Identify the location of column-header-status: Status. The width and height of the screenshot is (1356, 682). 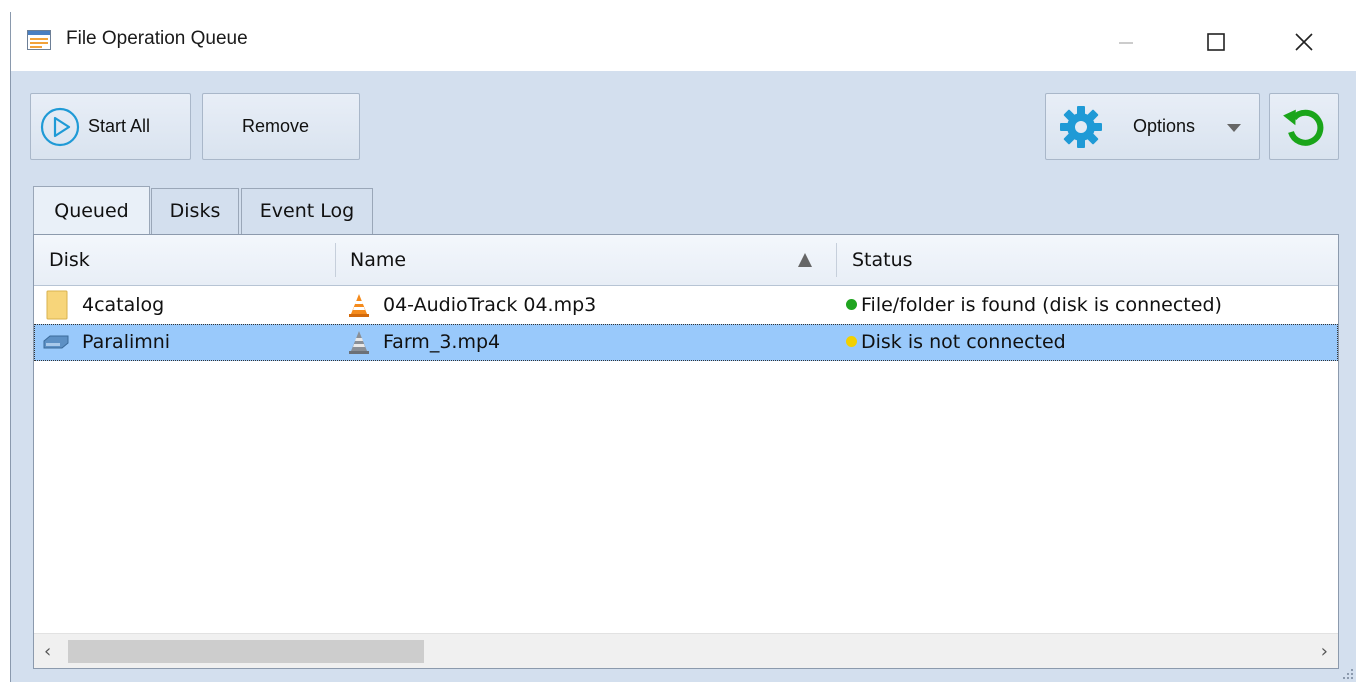
(882, 260).